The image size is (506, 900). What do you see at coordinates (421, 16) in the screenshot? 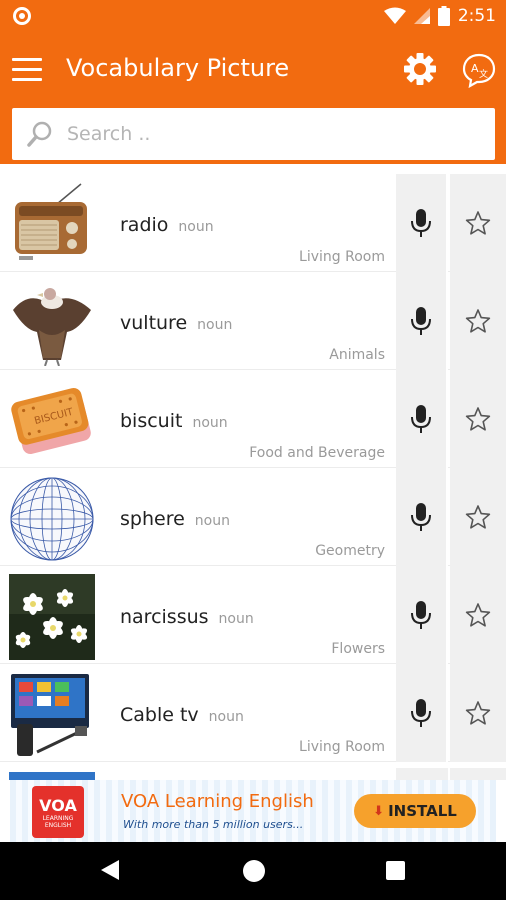
I see `signal-icon` at bounding box center [421, 16].